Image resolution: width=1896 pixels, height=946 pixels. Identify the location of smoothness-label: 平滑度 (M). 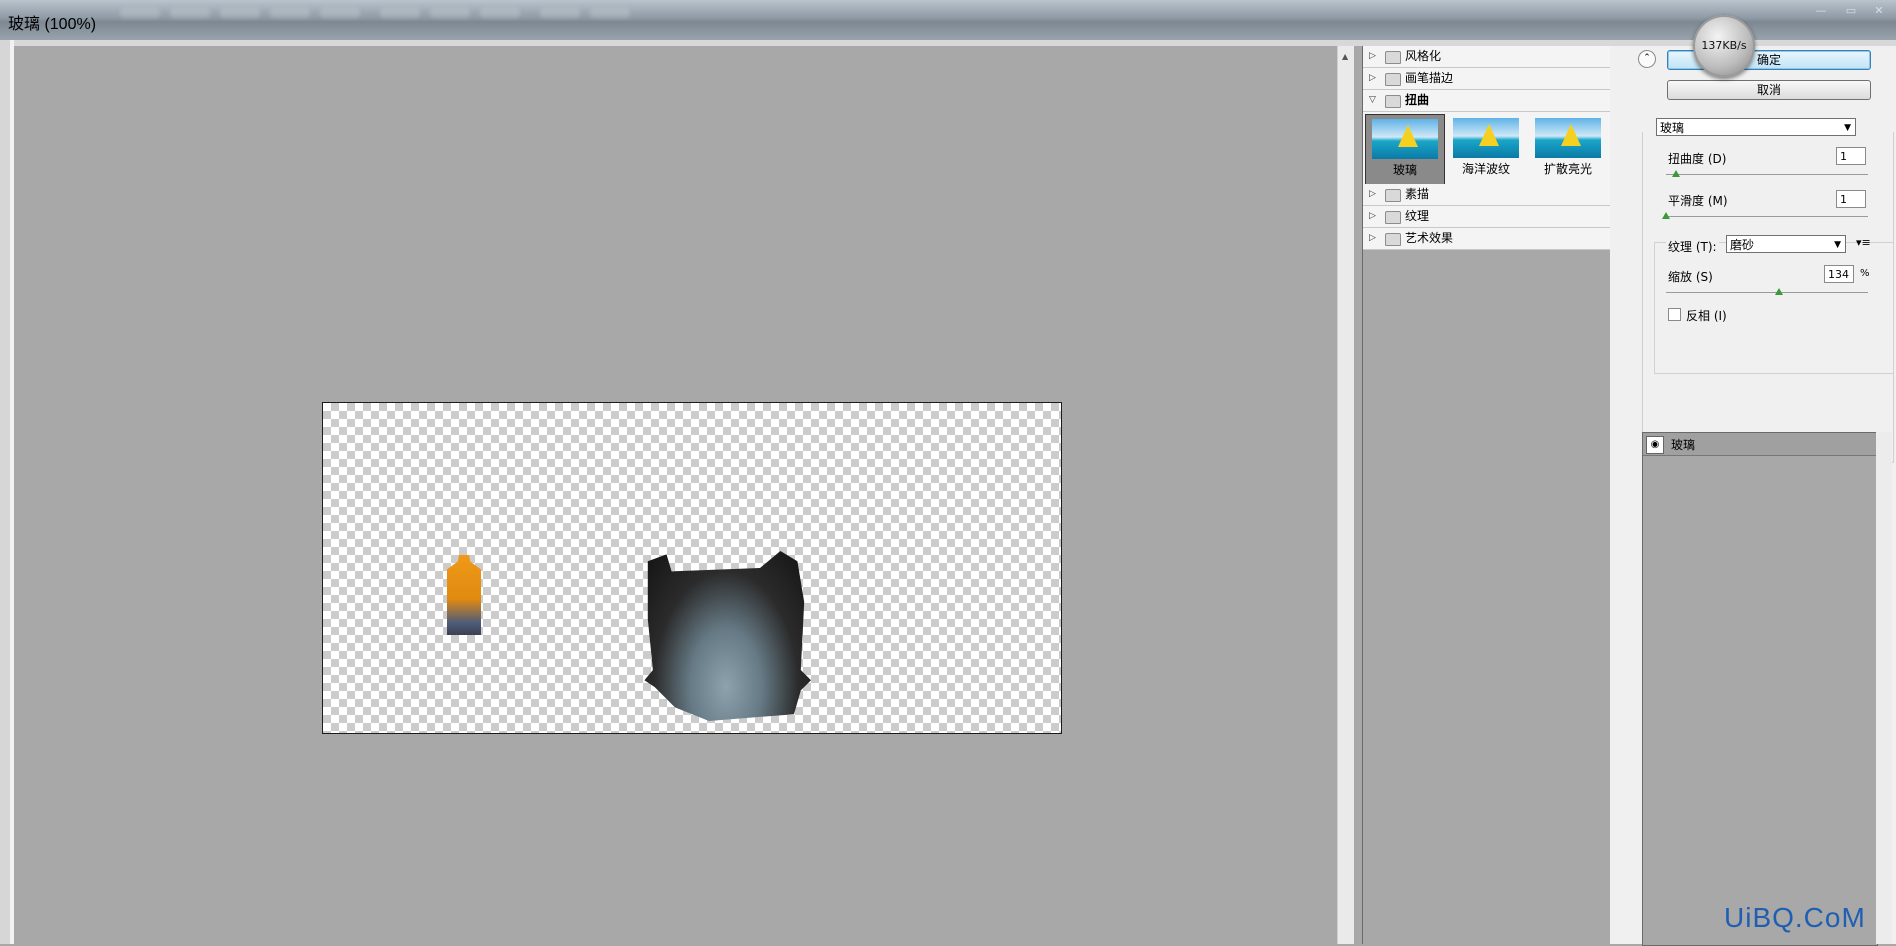
(1698, 201).